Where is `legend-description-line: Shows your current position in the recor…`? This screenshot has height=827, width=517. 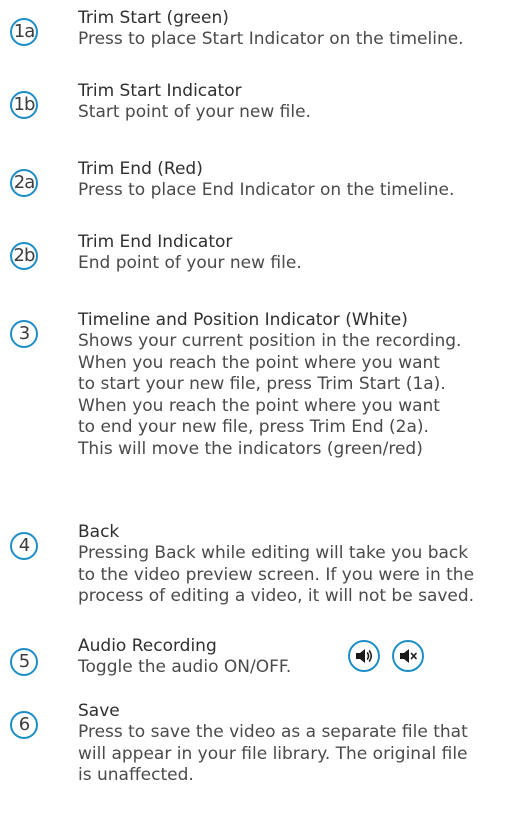 legend-description-line: Shows your current position in the recor… is located at coordinates (270, 341).